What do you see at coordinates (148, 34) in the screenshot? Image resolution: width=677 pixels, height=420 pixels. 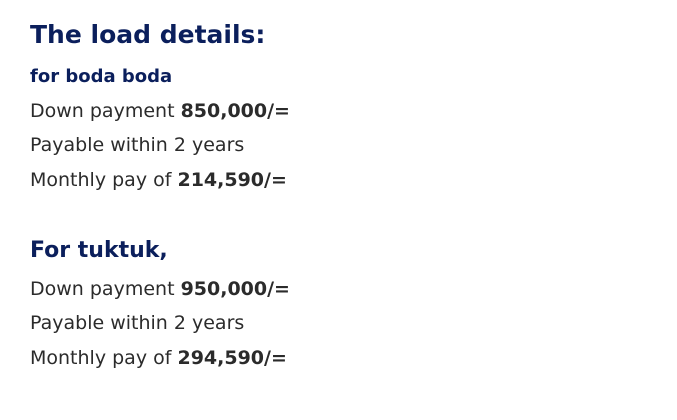 I see `page-title: The load details:` at bounding box center [148, 34].